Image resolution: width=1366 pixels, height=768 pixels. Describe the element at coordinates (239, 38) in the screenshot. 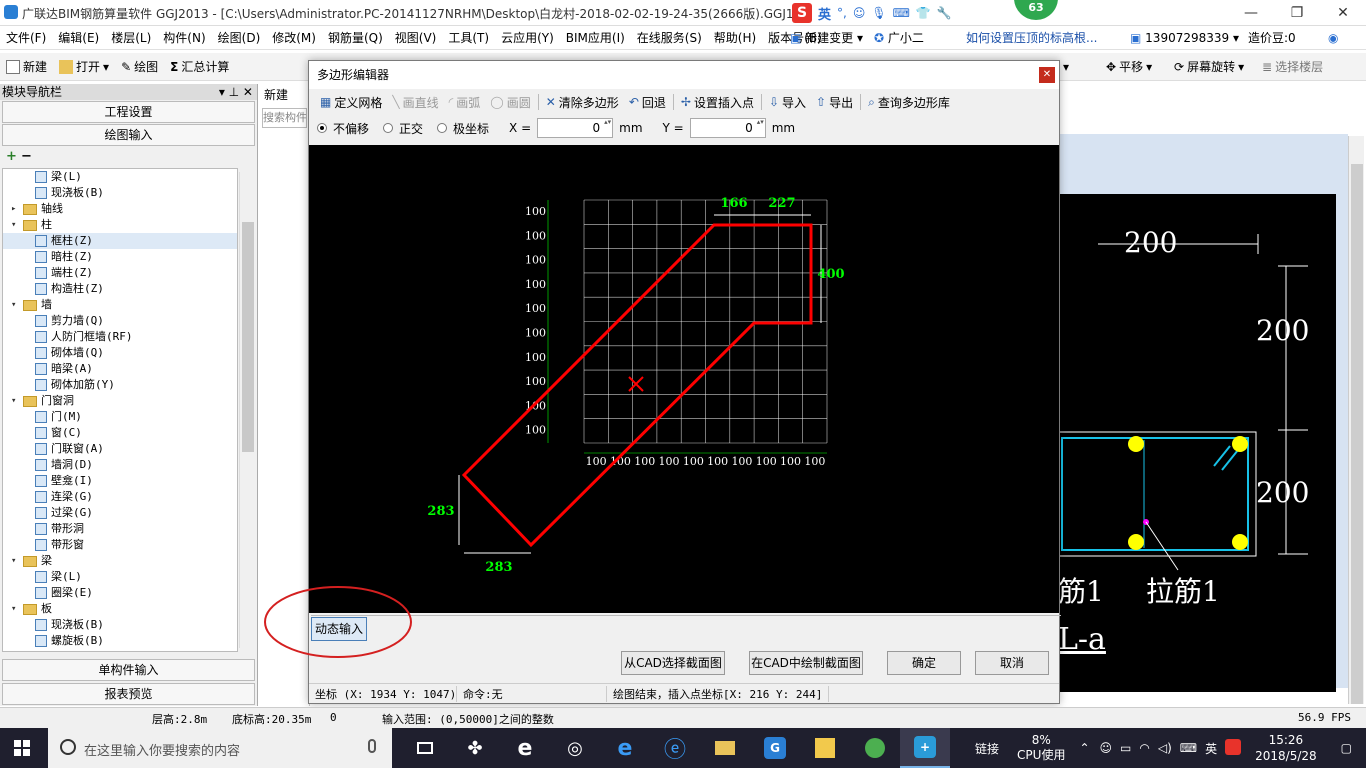

I see `menu-item: 绘图(D)` at that location.